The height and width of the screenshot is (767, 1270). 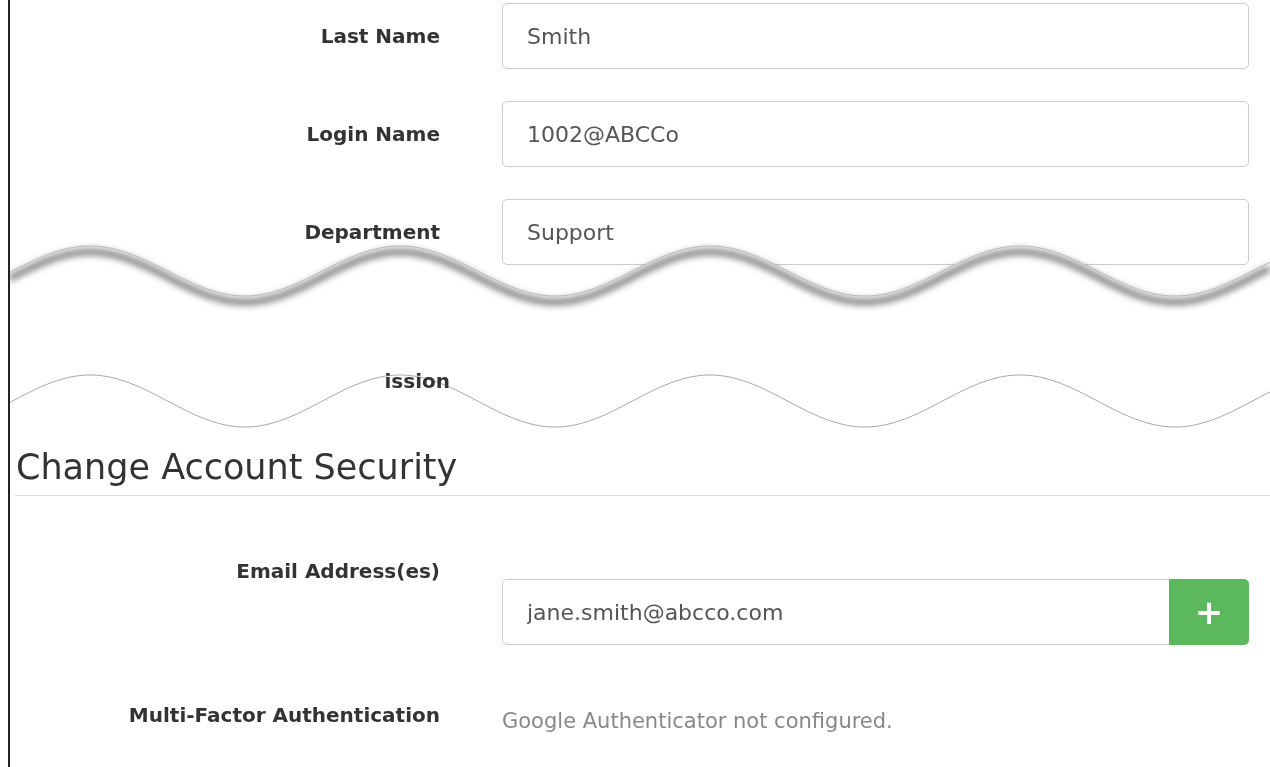 What do you see at coordinates (372, 232) in the screenshot?
I see `field-label: Department` at bounding box center [372, 232].